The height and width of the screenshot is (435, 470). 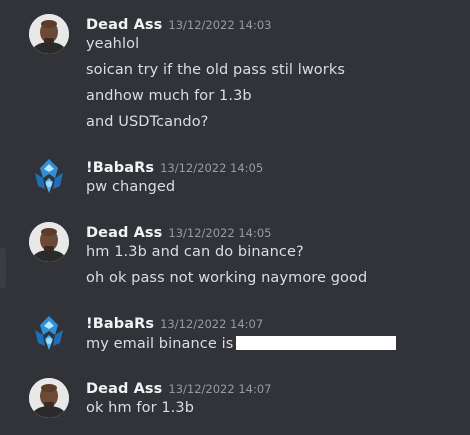 What do you see at coordinates (169, 96) in the screenshot?
I see `message-text: andhow much for 1.3b` at bounding box center [169, 96].